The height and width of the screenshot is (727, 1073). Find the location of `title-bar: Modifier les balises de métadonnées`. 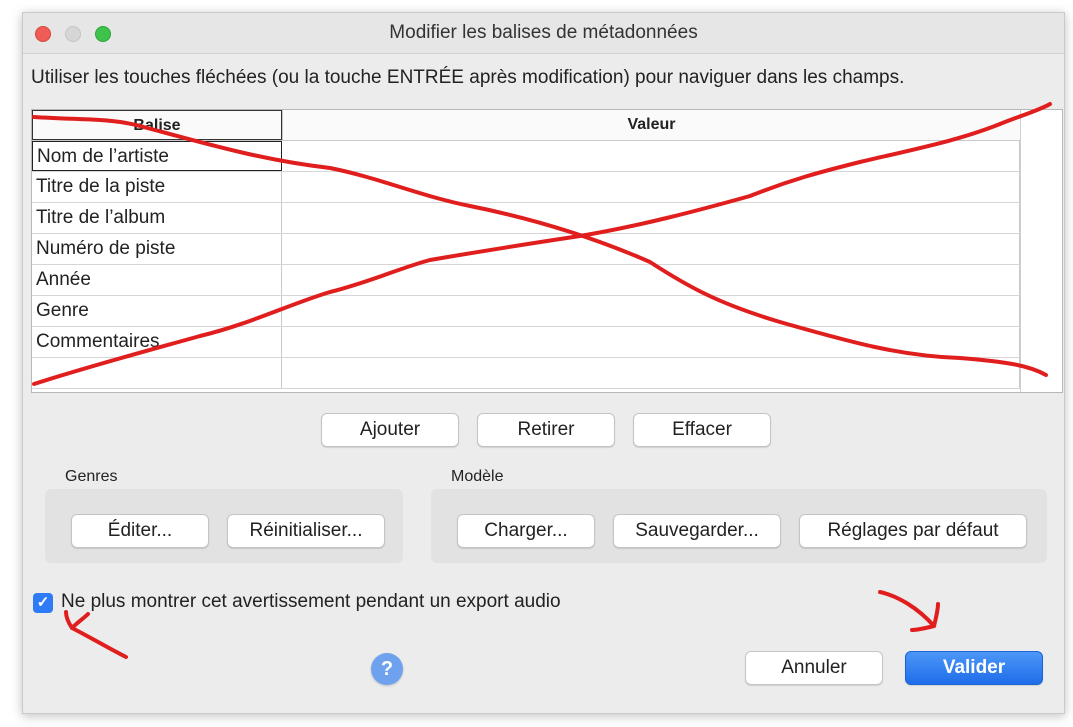

title-bar: Modifier les balises de métadonnées is located at coordinates (543, 33).